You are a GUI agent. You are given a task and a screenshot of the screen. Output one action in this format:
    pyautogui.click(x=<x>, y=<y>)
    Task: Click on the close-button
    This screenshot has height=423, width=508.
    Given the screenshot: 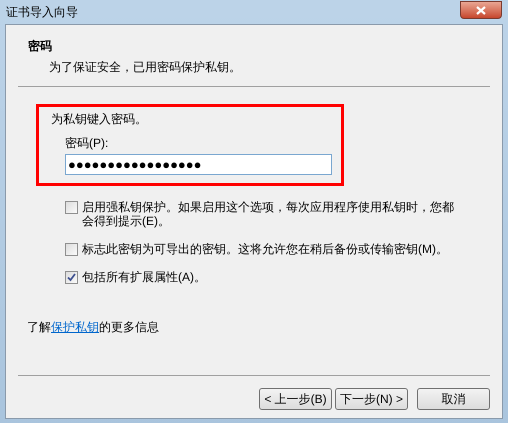 What is the action you would take?
    pyautogui.click(x=481, y=10)
    